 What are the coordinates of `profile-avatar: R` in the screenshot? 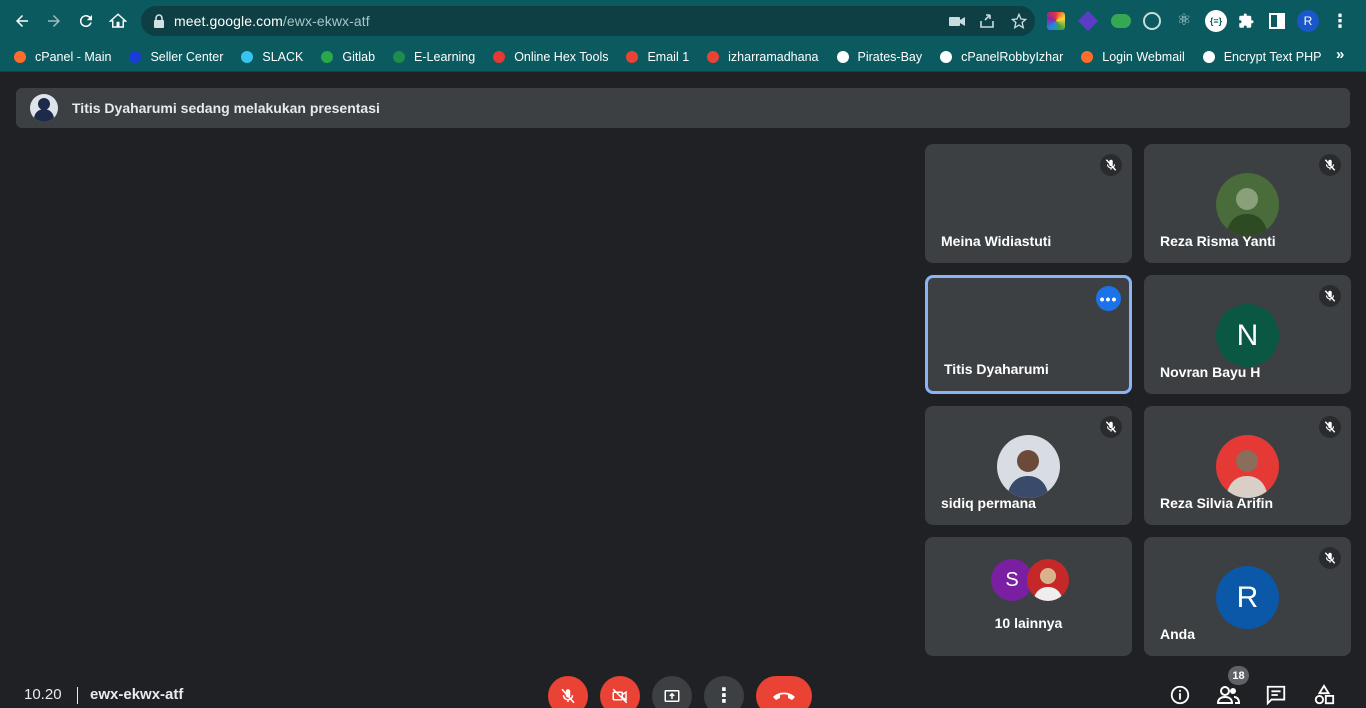 It's located at (1308, 21).